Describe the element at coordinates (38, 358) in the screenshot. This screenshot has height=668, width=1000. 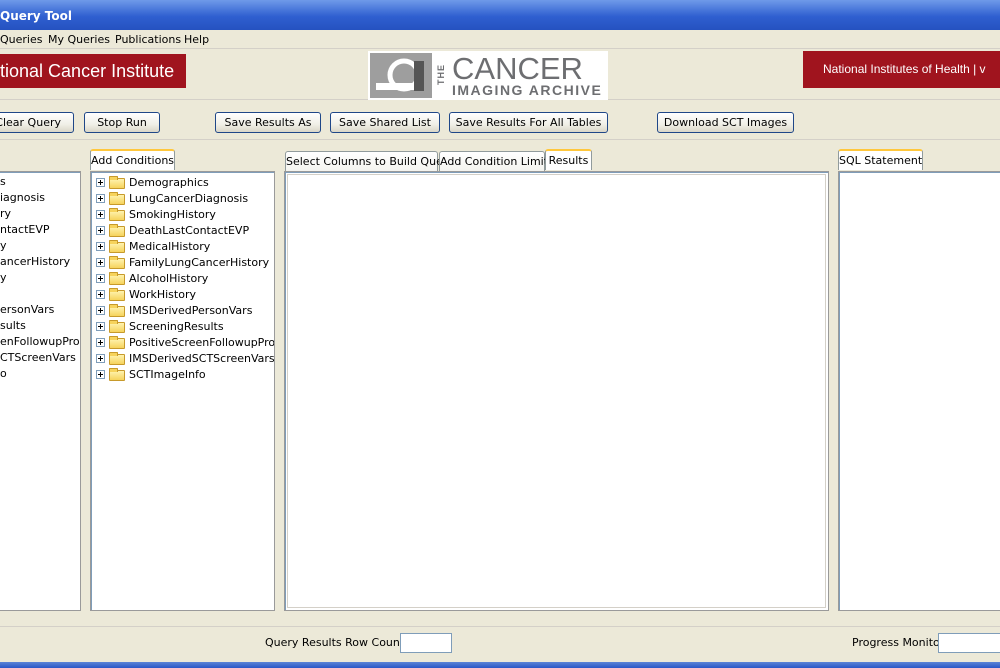
I see `table-list-item: CTScreenVars` at that location.